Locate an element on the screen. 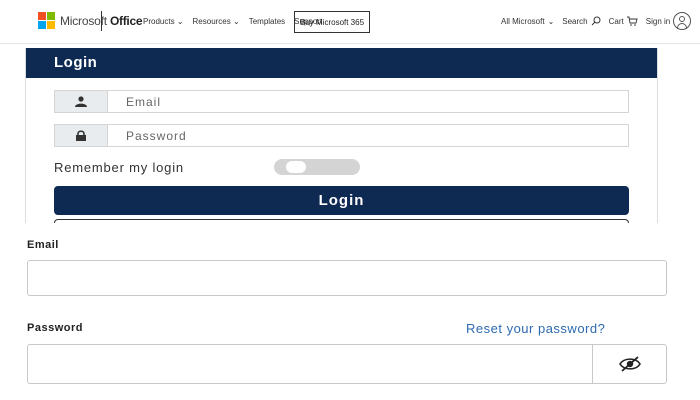 The height and width of the screenshot is (400, 700). avatar-icon is located at coordinates (682, 21).